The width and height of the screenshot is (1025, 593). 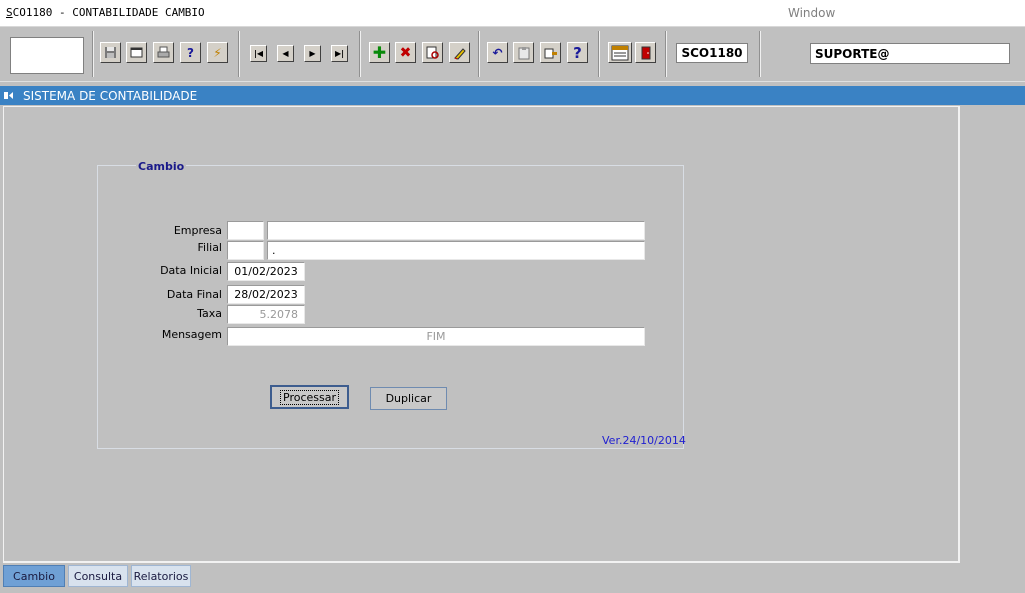 I want to click on window-menu: Window, so click(x=811, y=13).